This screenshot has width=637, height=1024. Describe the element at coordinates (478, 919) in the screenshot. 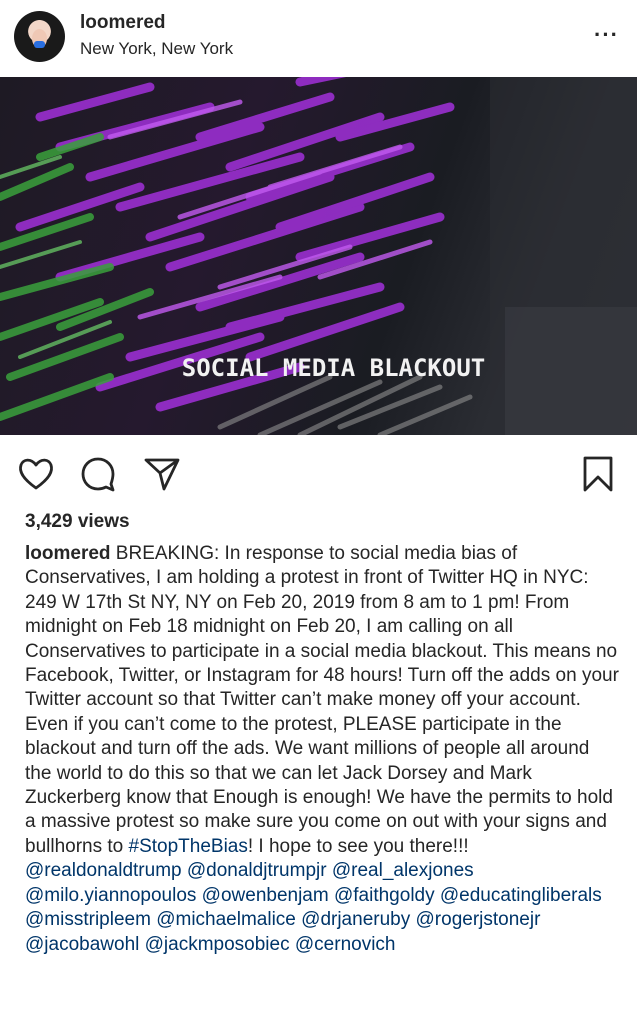

I see `mention-link: @rogerjstonejr` at that location.